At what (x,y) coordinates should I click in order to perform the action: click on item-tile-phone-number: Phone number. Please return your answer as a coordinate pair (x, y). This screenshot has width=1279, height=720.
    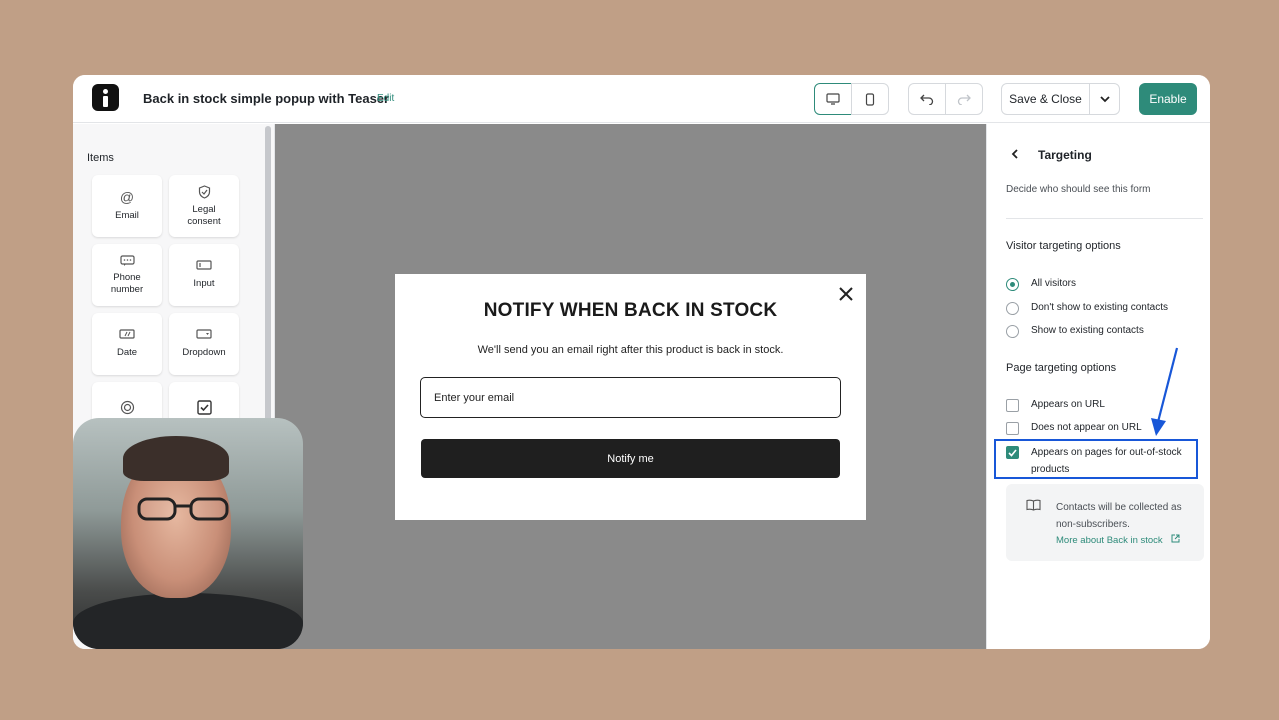
    Looking at the image, I should click on (127, 275).